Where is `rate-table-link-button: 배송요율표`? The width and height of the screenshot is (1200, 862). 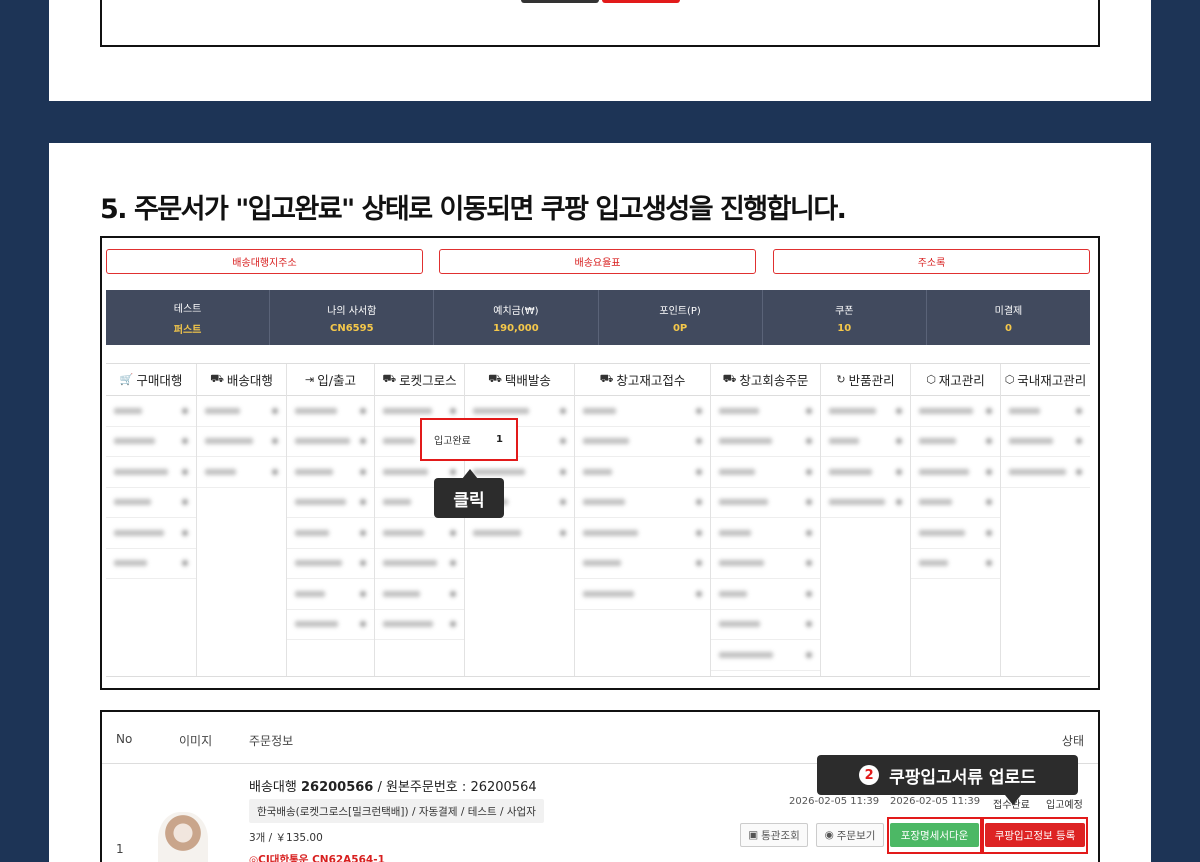 rate-table-link-button: 배송요율표 is located at coordinates (597, 261).